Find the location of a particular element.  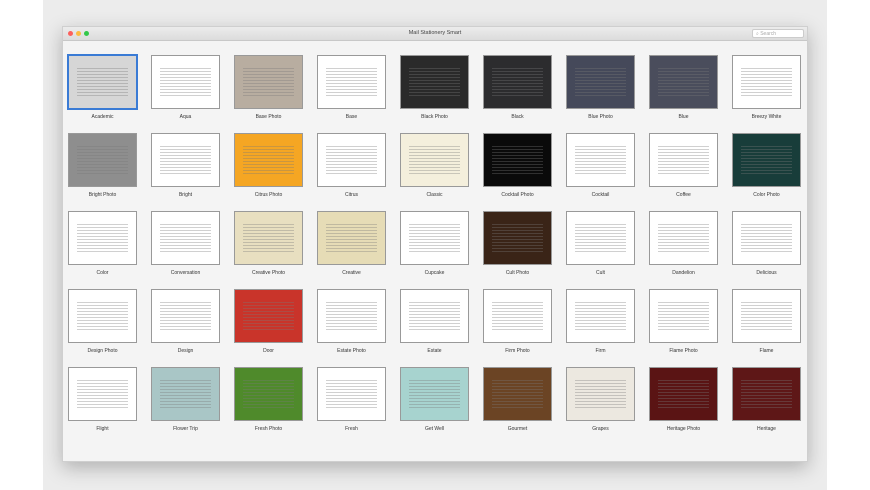

template-item: Citrus Photo is located at coordinates (268, 166).